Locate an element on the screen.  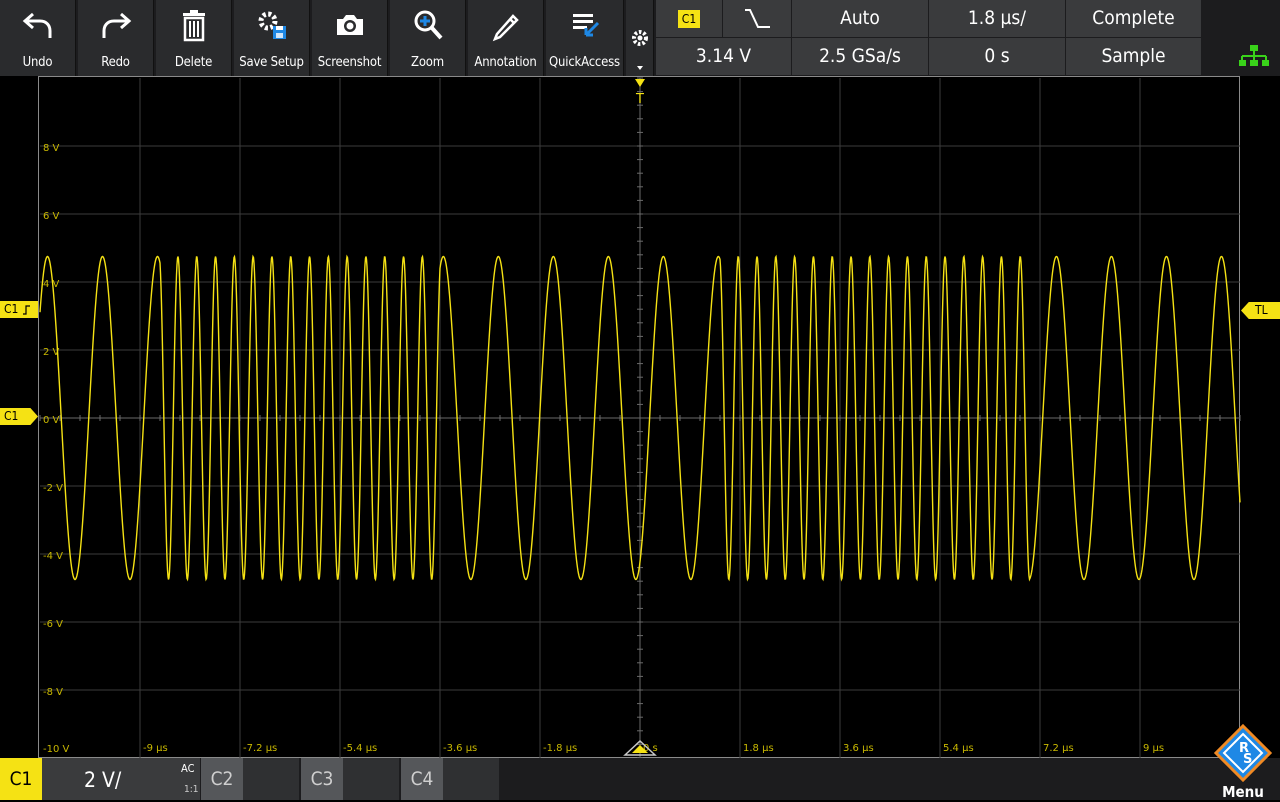
channel-bar: C1 2 V/ AC 1:1 C2 C3 C4 is located at coordinates (640, 779).